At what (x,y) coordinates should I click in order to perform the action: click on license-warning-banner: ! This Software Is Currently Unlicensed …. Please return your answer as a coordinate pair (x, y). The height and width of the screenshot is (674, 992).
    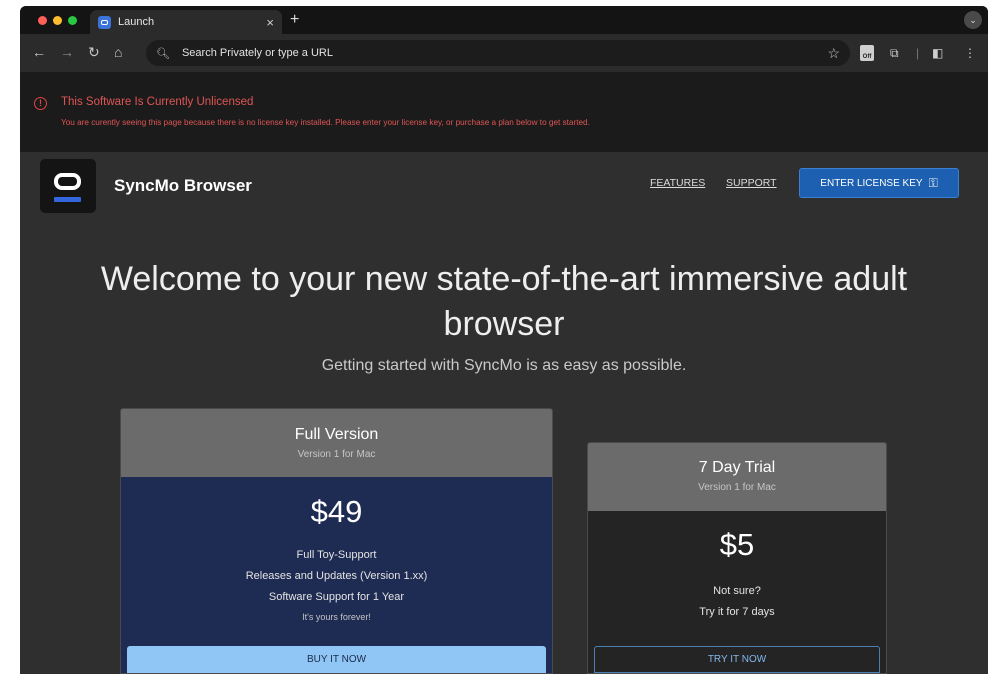
    Looking at the image, I should click on (504, 112).